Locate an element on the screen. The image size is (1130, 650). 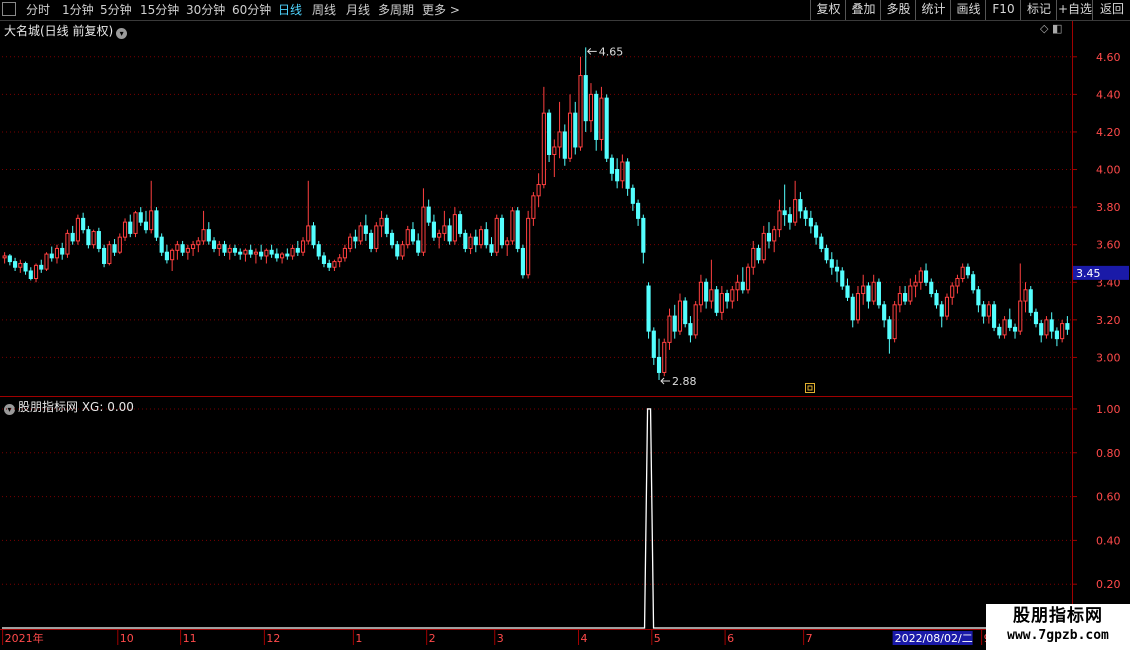
watermark-line2: www.7gpzb.com is located at coordinates (1058, 635).